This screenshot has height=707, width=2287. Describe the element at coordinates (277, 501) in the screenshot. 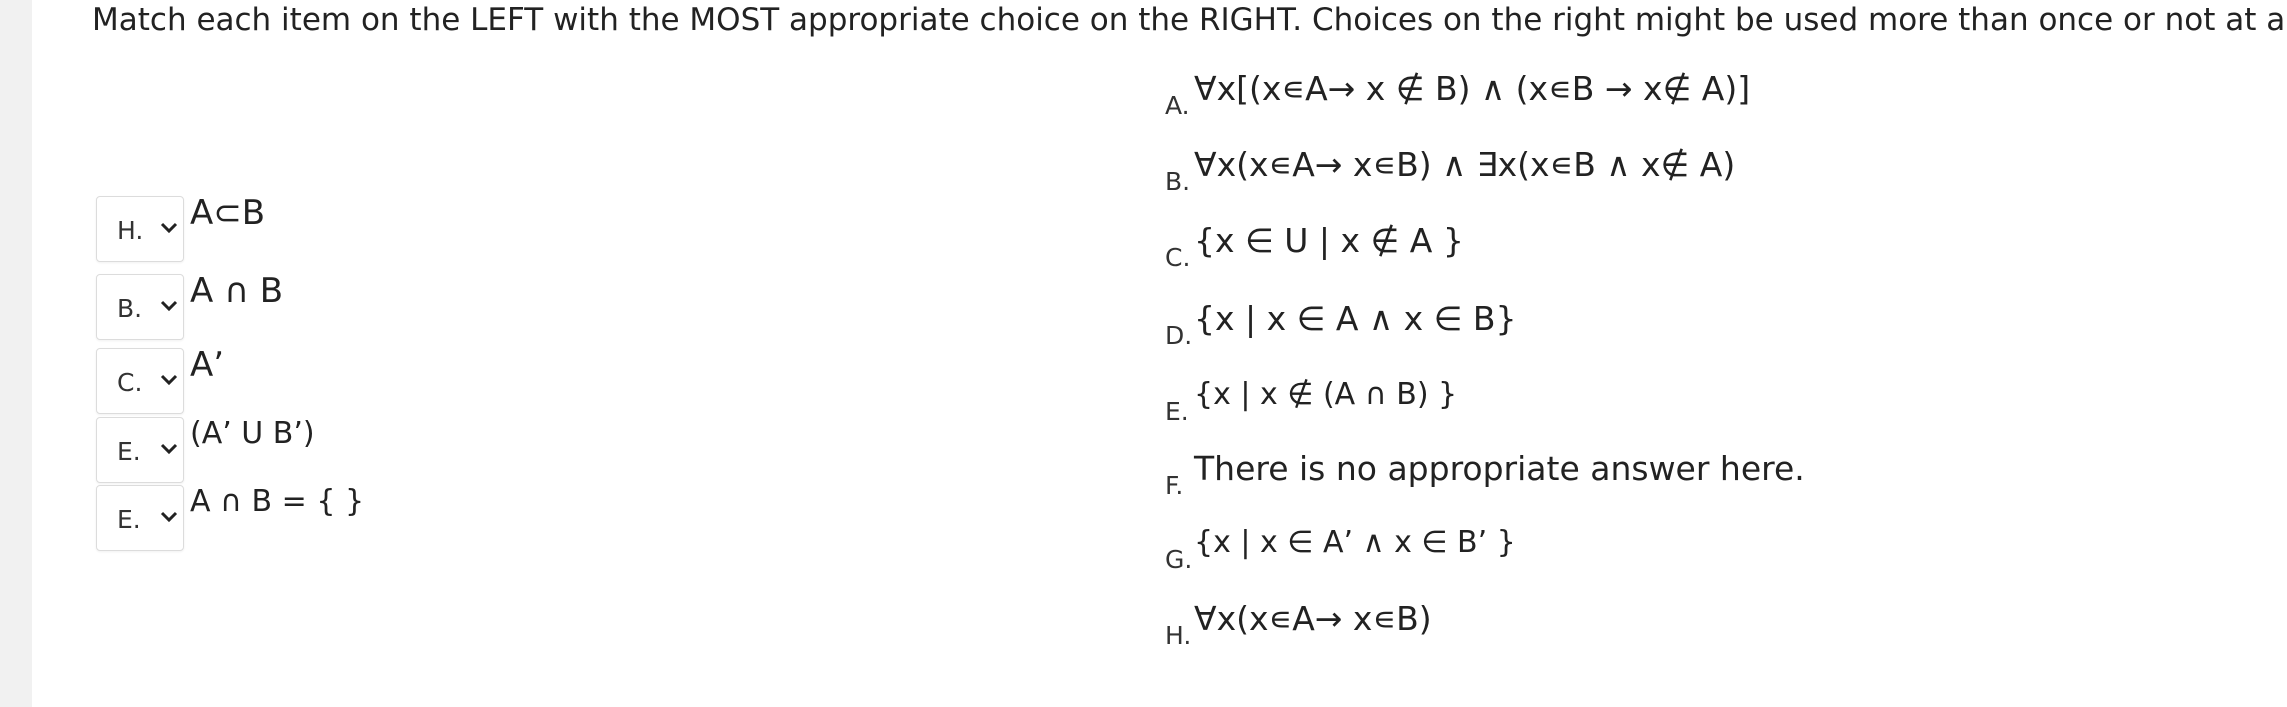

I see `prompt-text: A ∩ B = { }` at that location.